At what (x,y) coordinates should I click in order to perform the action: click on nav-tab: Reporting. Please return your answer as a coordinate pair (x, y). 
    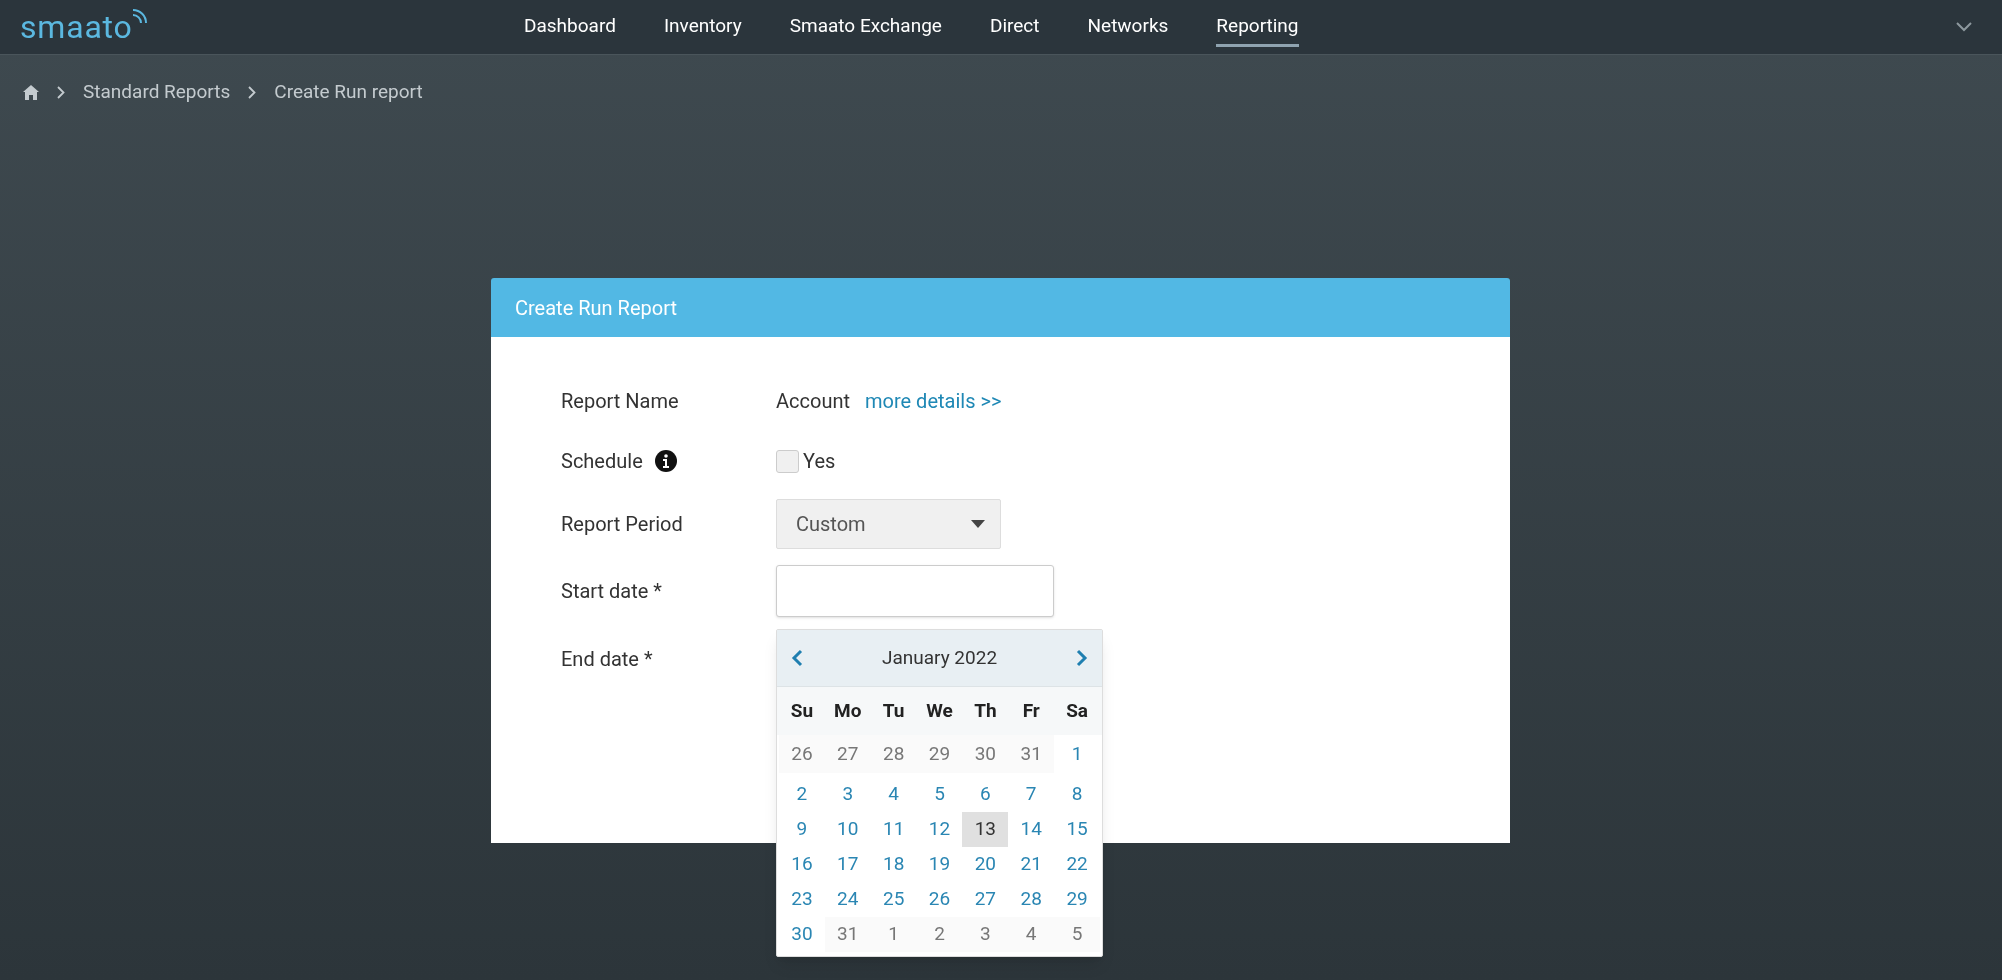
    Looking at the image, I should click on (1257, 29).